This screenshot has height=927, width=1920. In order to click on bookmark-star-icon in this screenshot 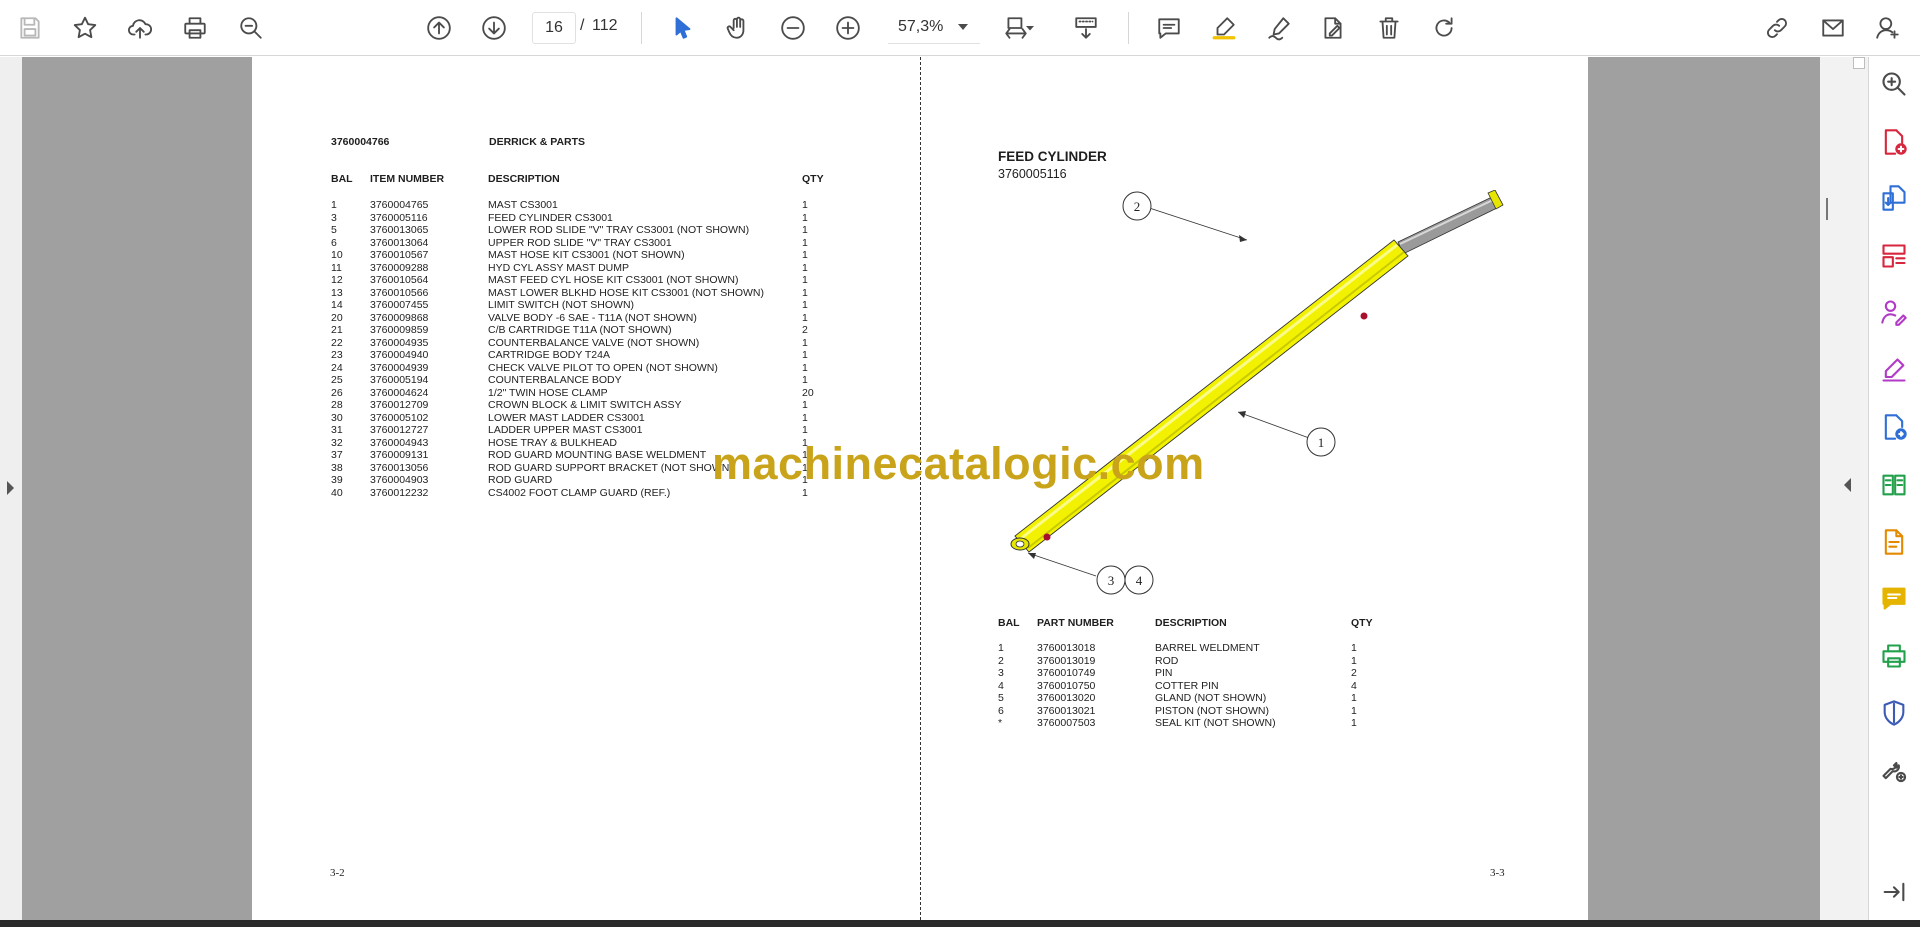, I will do `click(85, 28)`.